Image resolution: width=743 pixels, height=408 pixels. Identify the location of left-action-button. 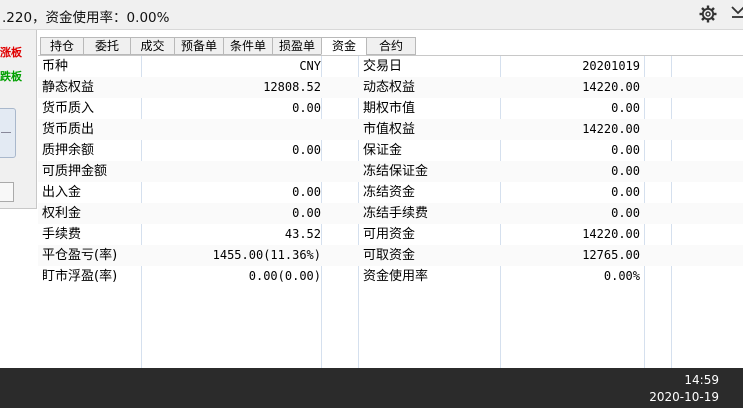
(7, 192).